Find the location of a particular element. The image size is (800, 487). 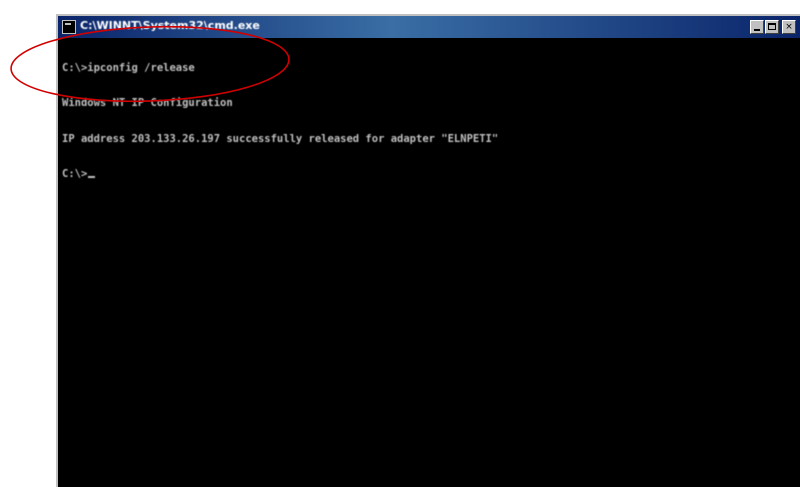

close-icon: × is located at coordinates (789, 27).